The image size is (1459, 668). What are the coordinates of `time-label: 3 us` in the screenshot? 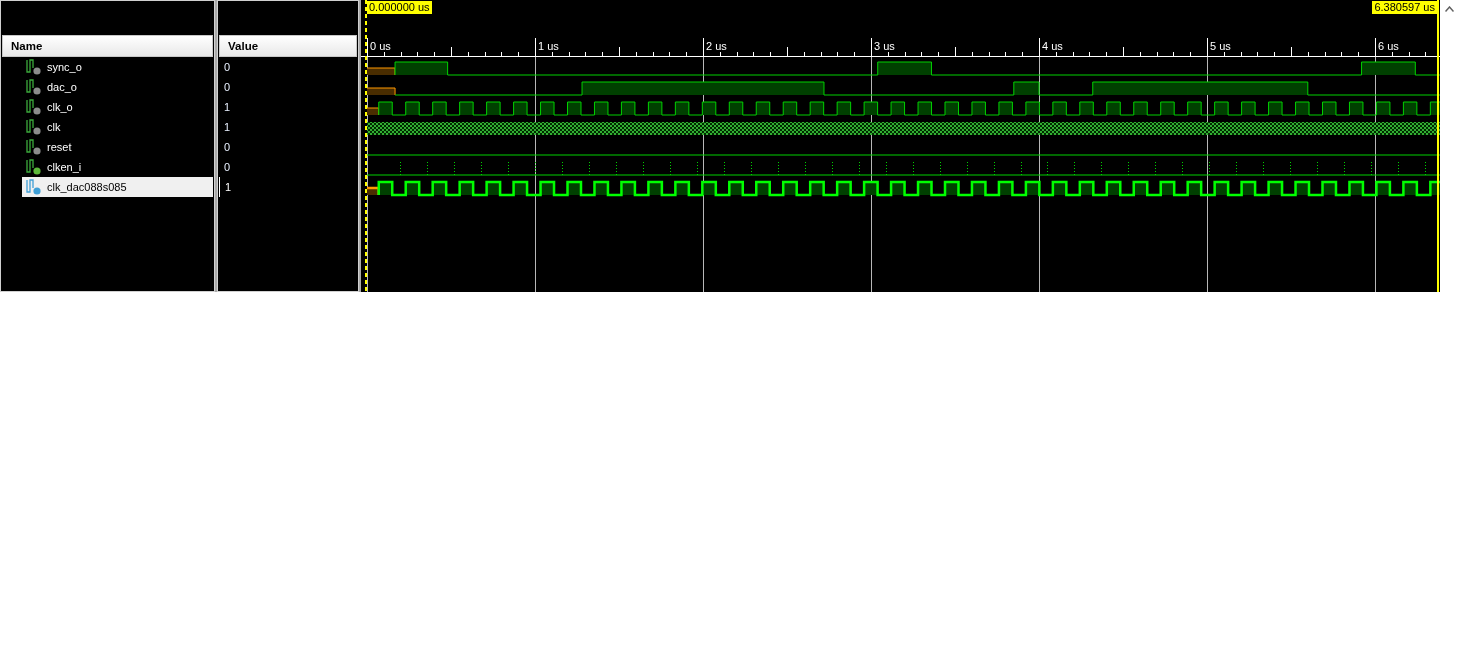 It's located at (884, 46).